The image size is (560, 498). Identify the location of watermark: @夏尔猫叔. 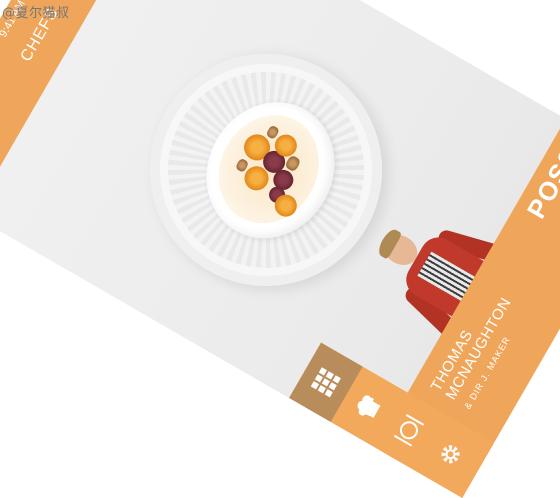
(36, 13).